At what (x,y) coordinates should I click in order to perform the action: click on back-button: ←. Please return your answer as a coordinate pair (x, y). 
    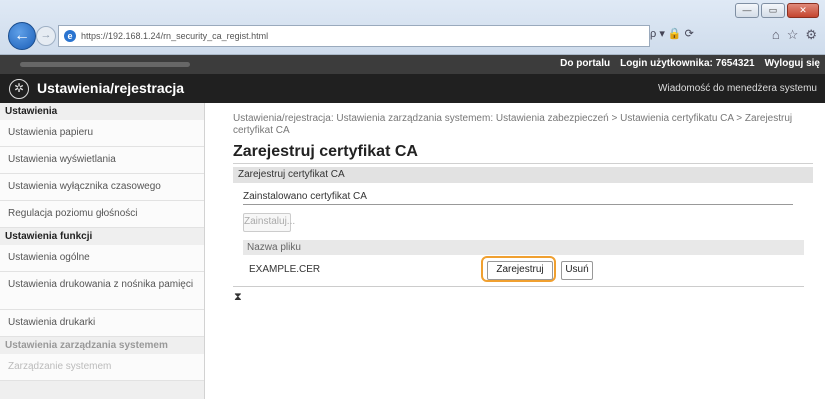
    Looking at the image, I should click on (22, 36).